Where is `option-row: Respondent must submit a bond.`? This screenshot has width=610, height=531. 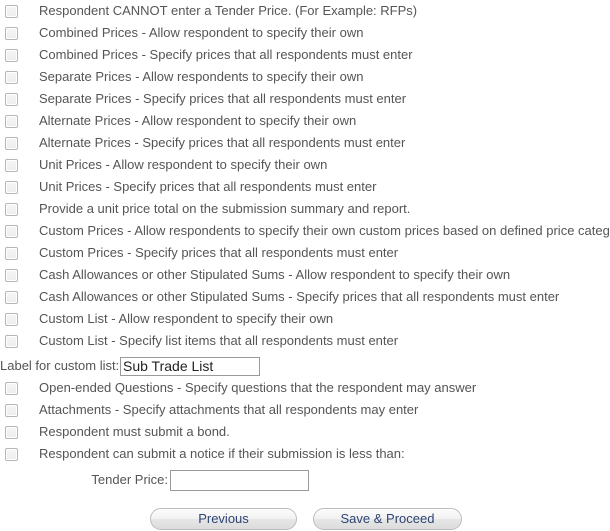 option-row: Respondent must submit a bond. is located at coordinates (305, 432).